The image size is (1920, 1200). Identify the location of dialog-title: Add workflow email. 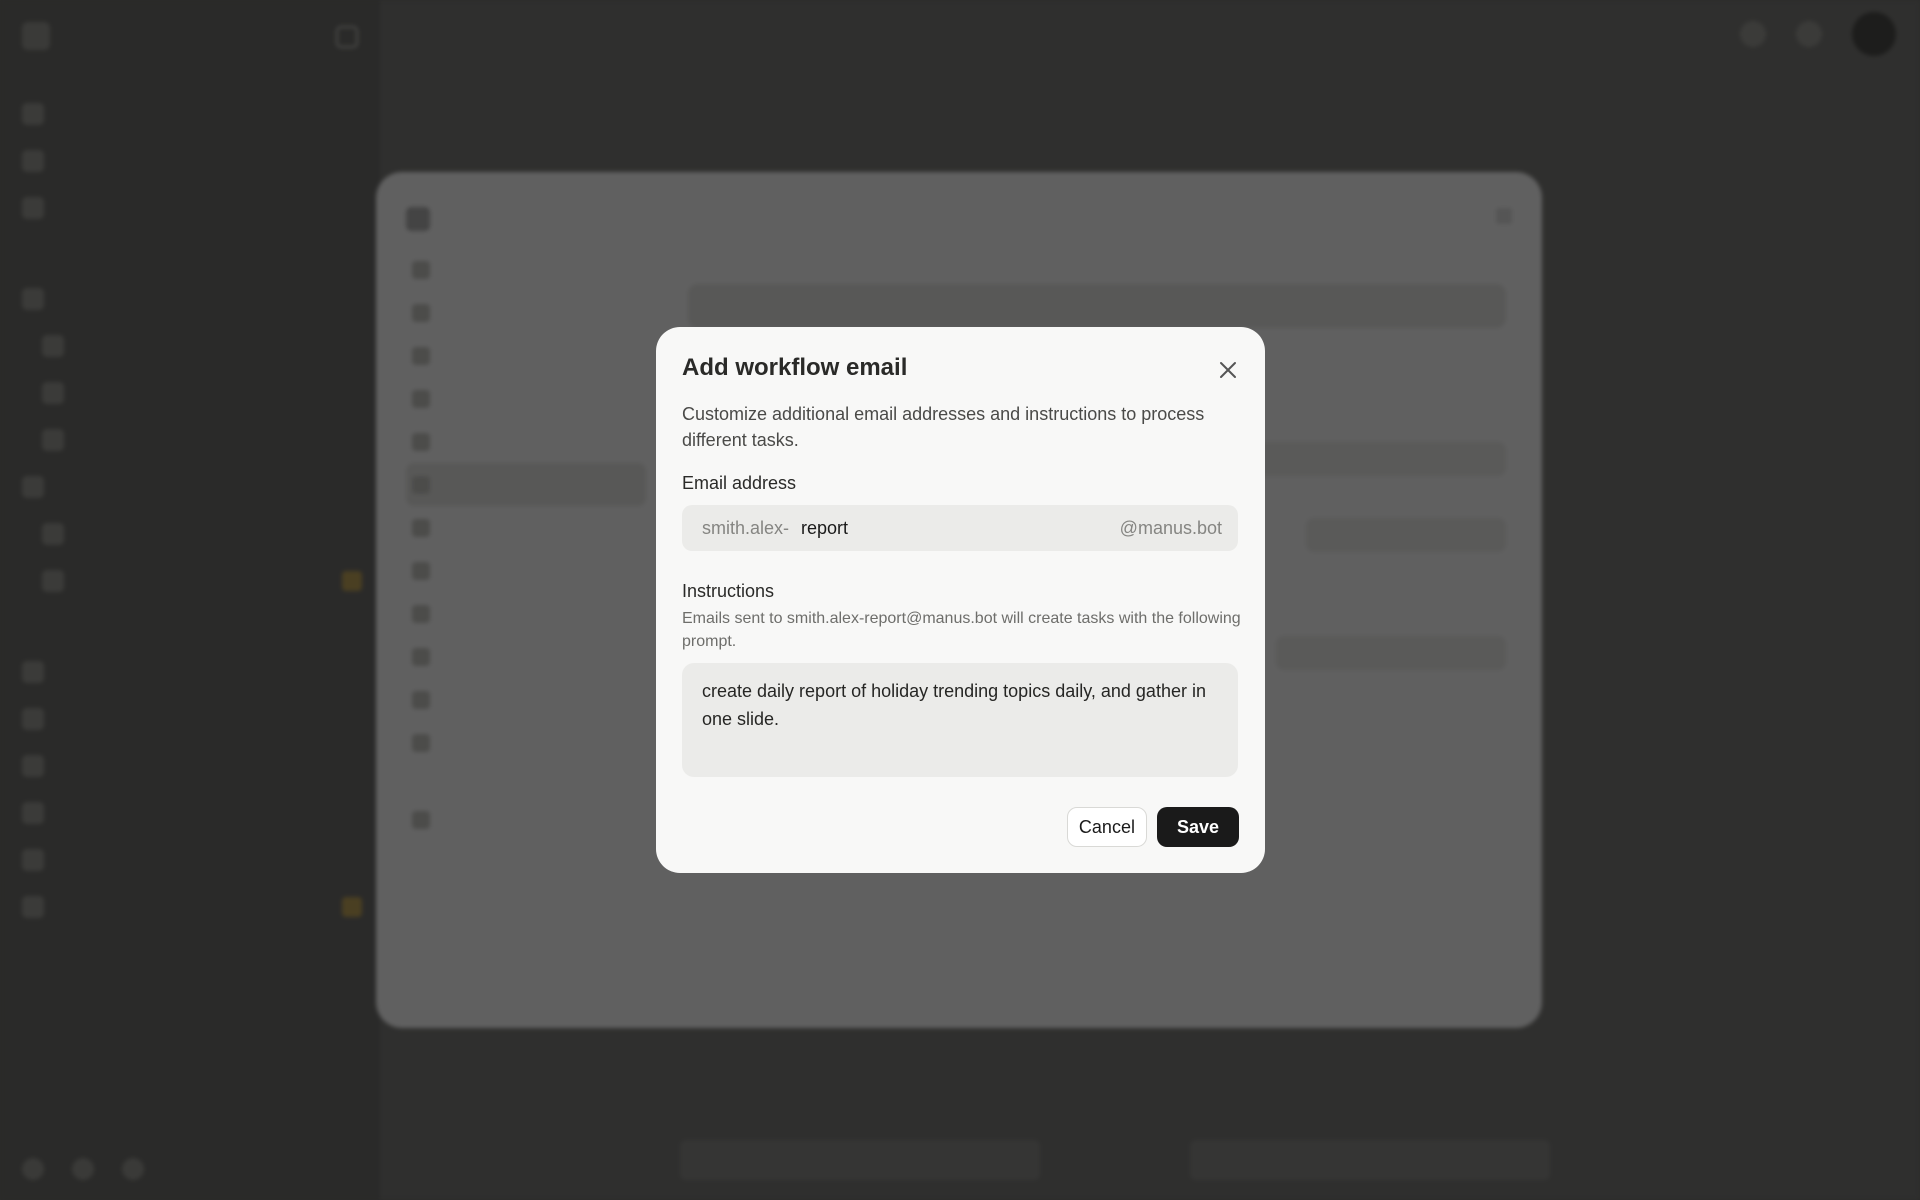
(795, 367).